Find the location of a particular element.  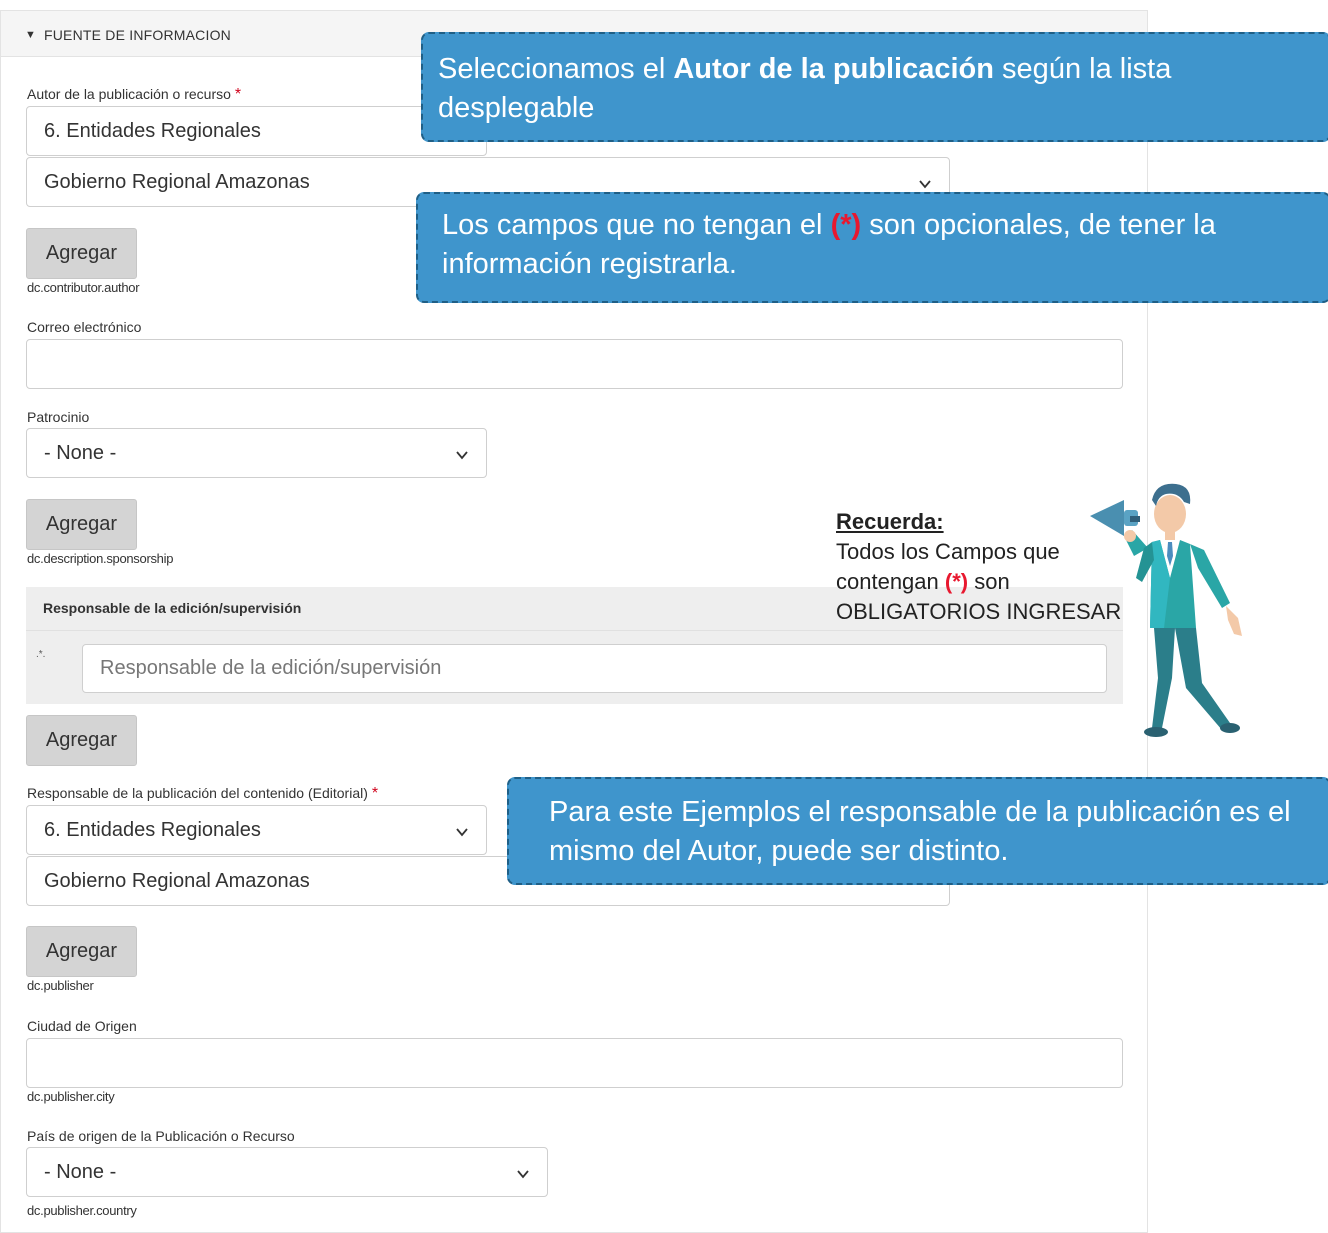

author-category-select: 6. Entidades Regionales is located at coordinates (256, 131).